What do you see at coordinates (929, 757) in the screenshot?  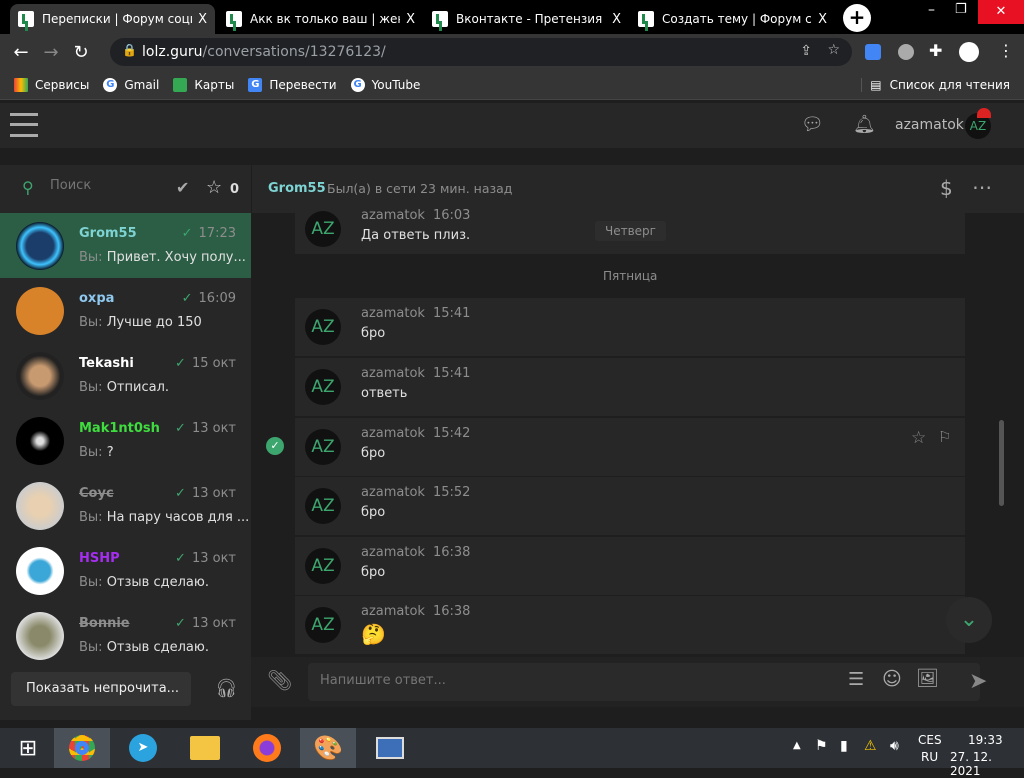 I see `input-language: RU` at bounding box center [929, 757].